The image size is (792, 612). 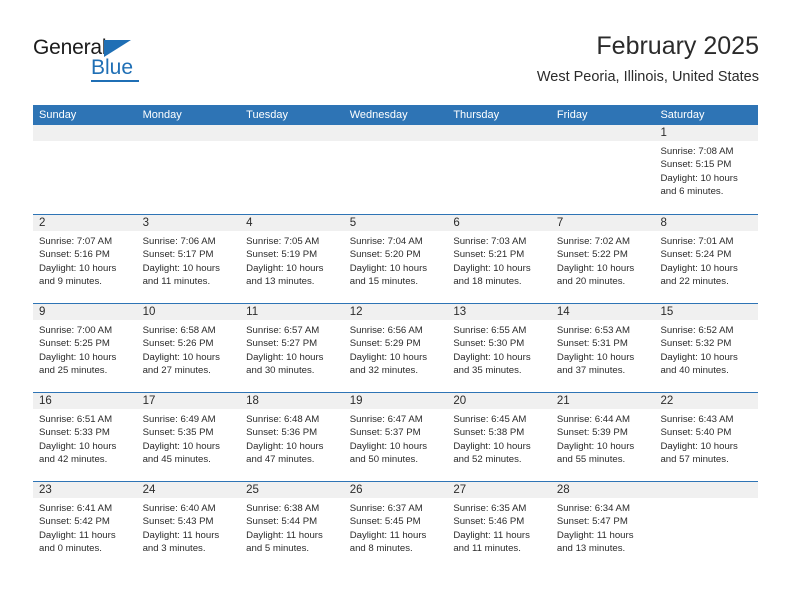 What do you see at coordinates (58, 115) in the screenshot?
I see `weekday-header-sunday: Sunday` at bounding box center [58, 115].